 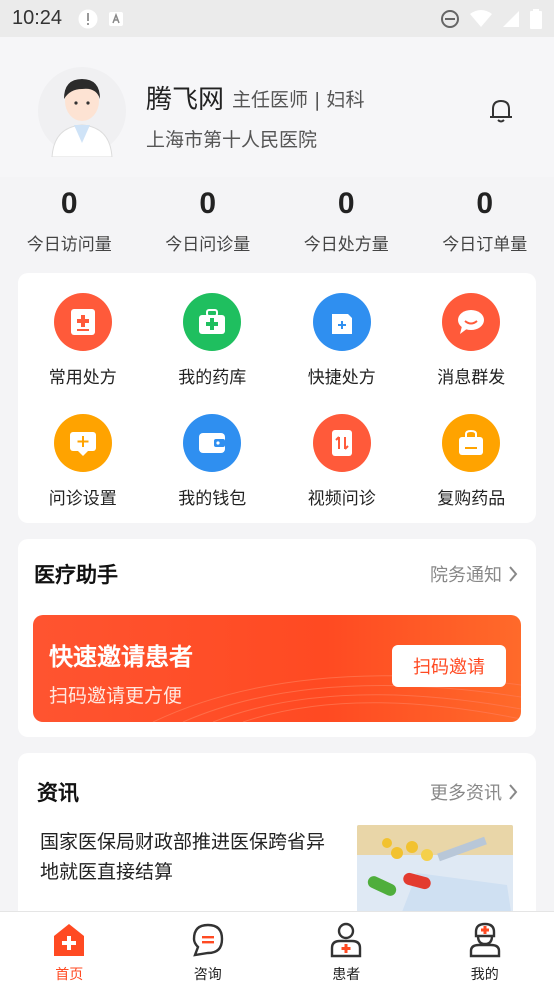 I want to click on battery-icon, so click(x=536, y=18).